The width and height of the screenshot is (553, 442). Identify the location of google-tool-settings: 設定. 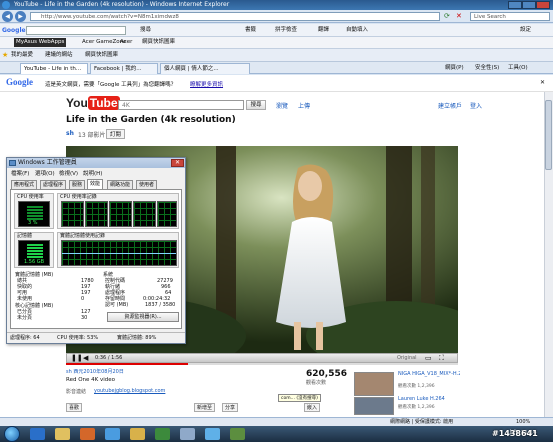
(525, 30).